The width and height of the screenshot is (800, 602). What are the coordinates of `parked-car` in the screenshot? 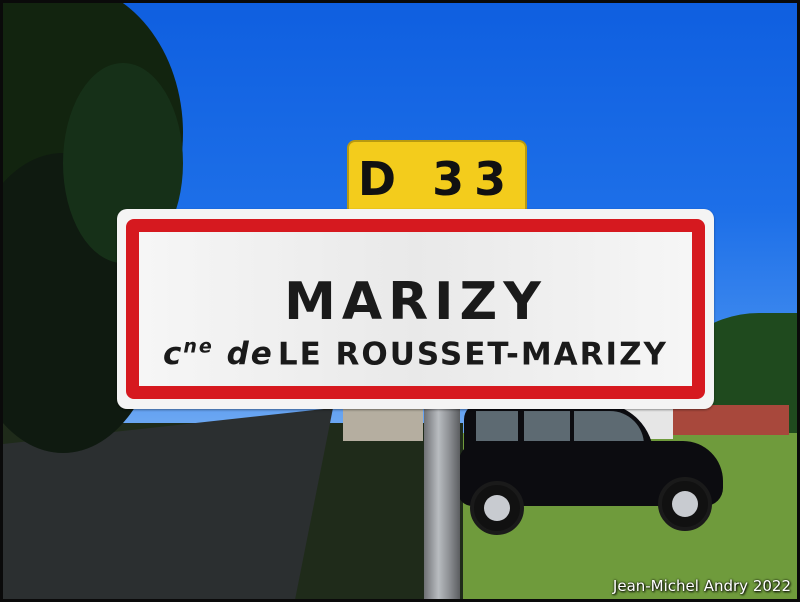 It's located at (590, 468).